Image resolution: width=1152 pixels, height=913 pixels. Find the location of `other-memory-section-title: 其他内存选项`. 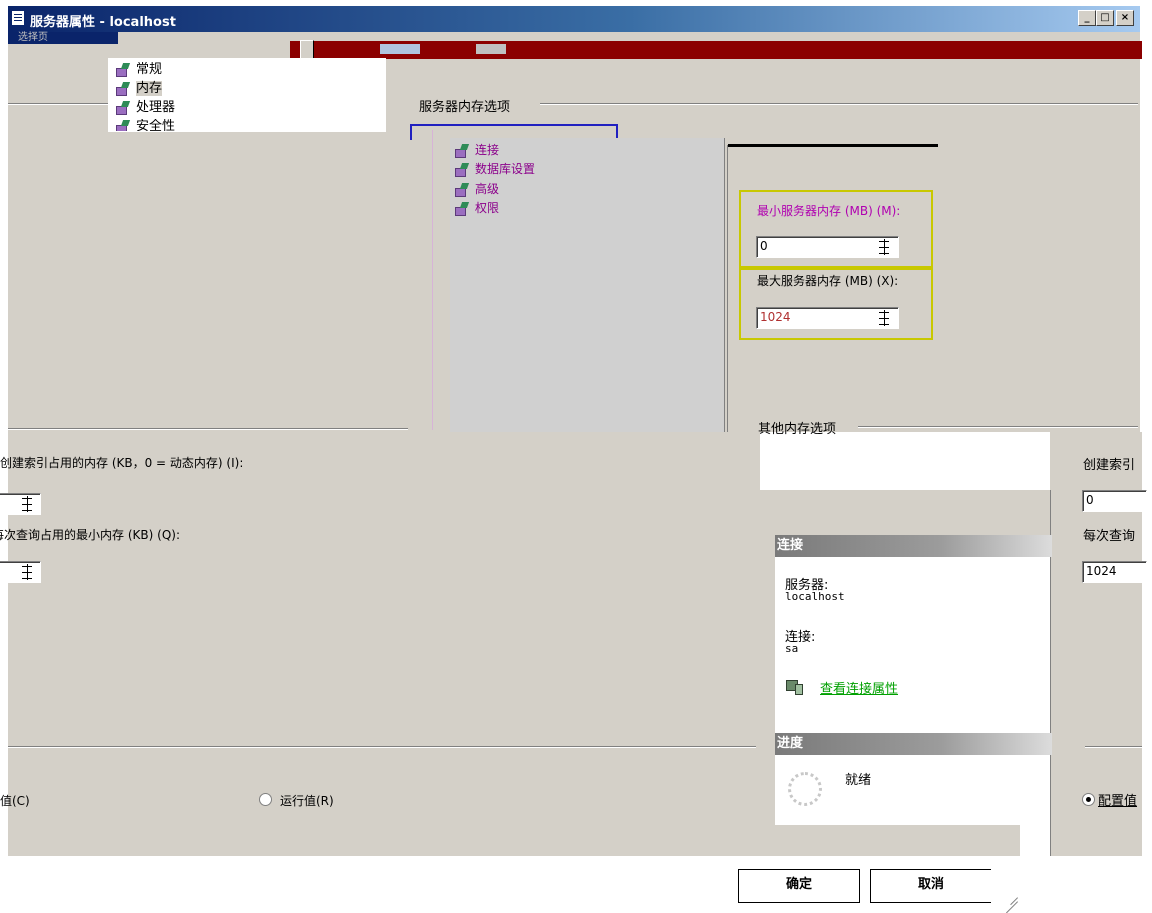

other-memory-section-title: 其他内存选项 is located at coordinates (797, 429).